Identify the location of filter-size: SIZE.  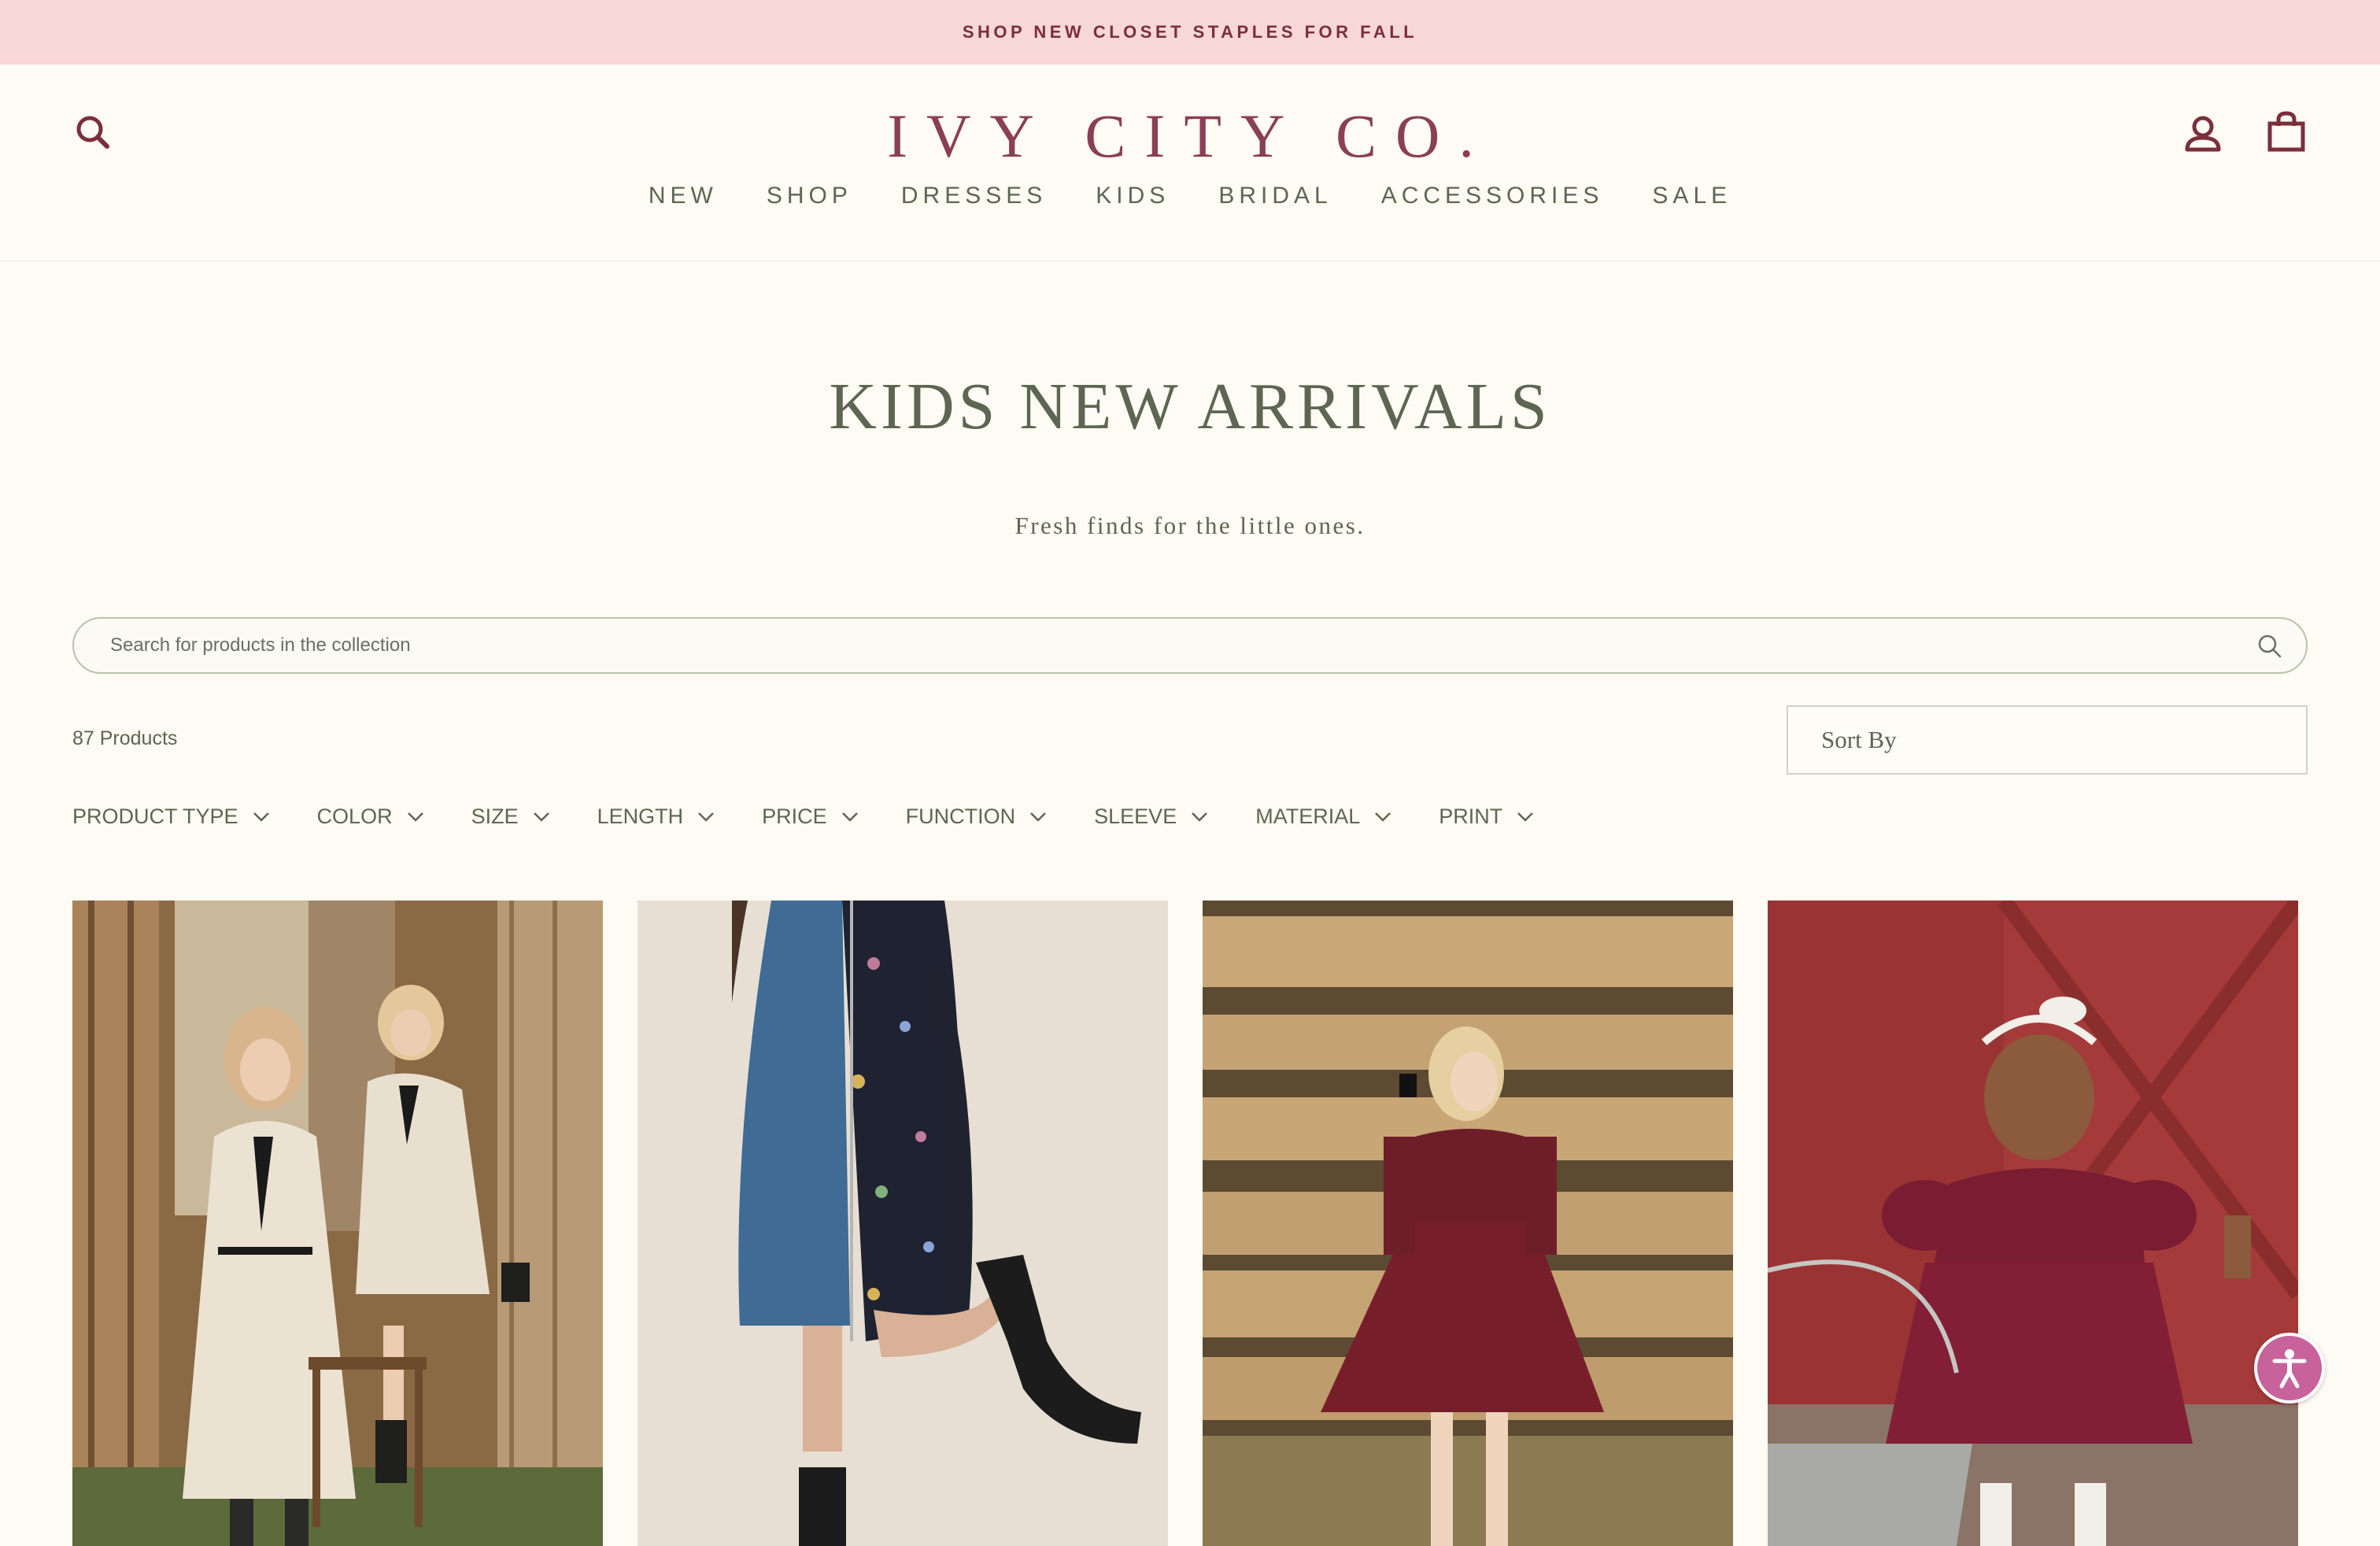
(510, 817).